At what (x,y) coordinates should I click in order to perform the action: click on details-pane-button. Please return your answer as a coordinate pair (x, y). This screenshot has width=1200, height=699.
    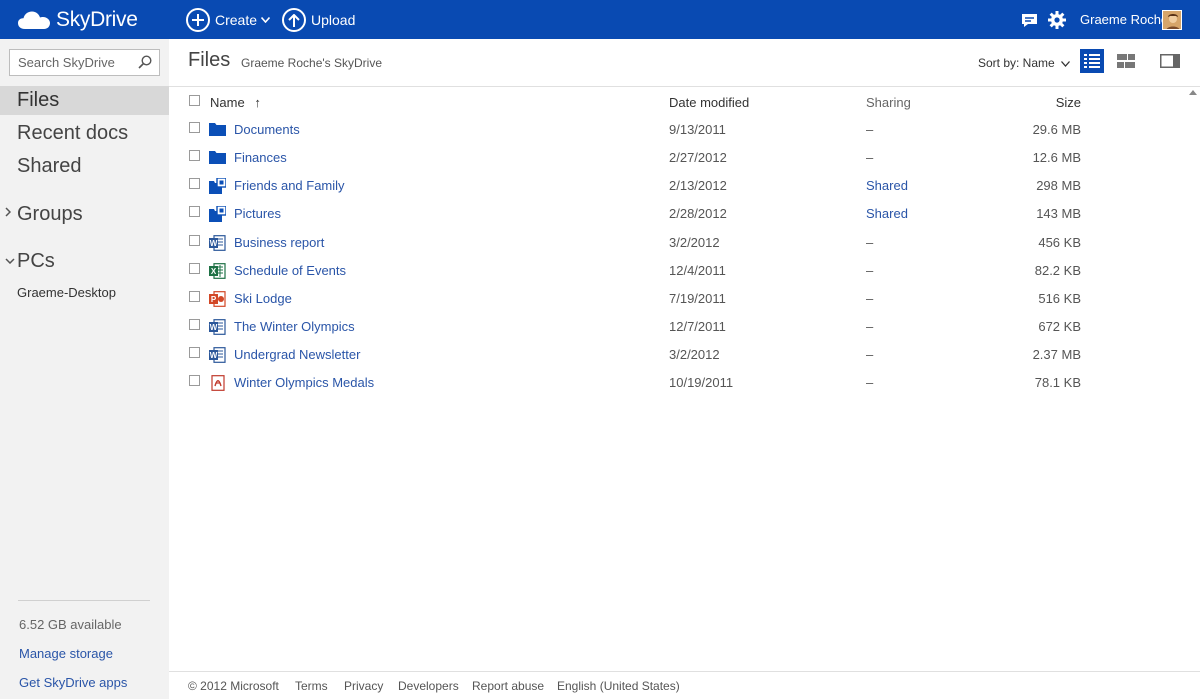
    Looking at the image, I should click on (1170, 61).